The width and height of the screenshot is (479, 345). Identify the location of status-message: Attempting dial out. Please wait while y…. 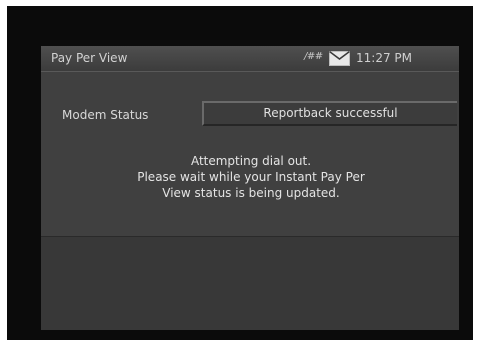
(251, 177).